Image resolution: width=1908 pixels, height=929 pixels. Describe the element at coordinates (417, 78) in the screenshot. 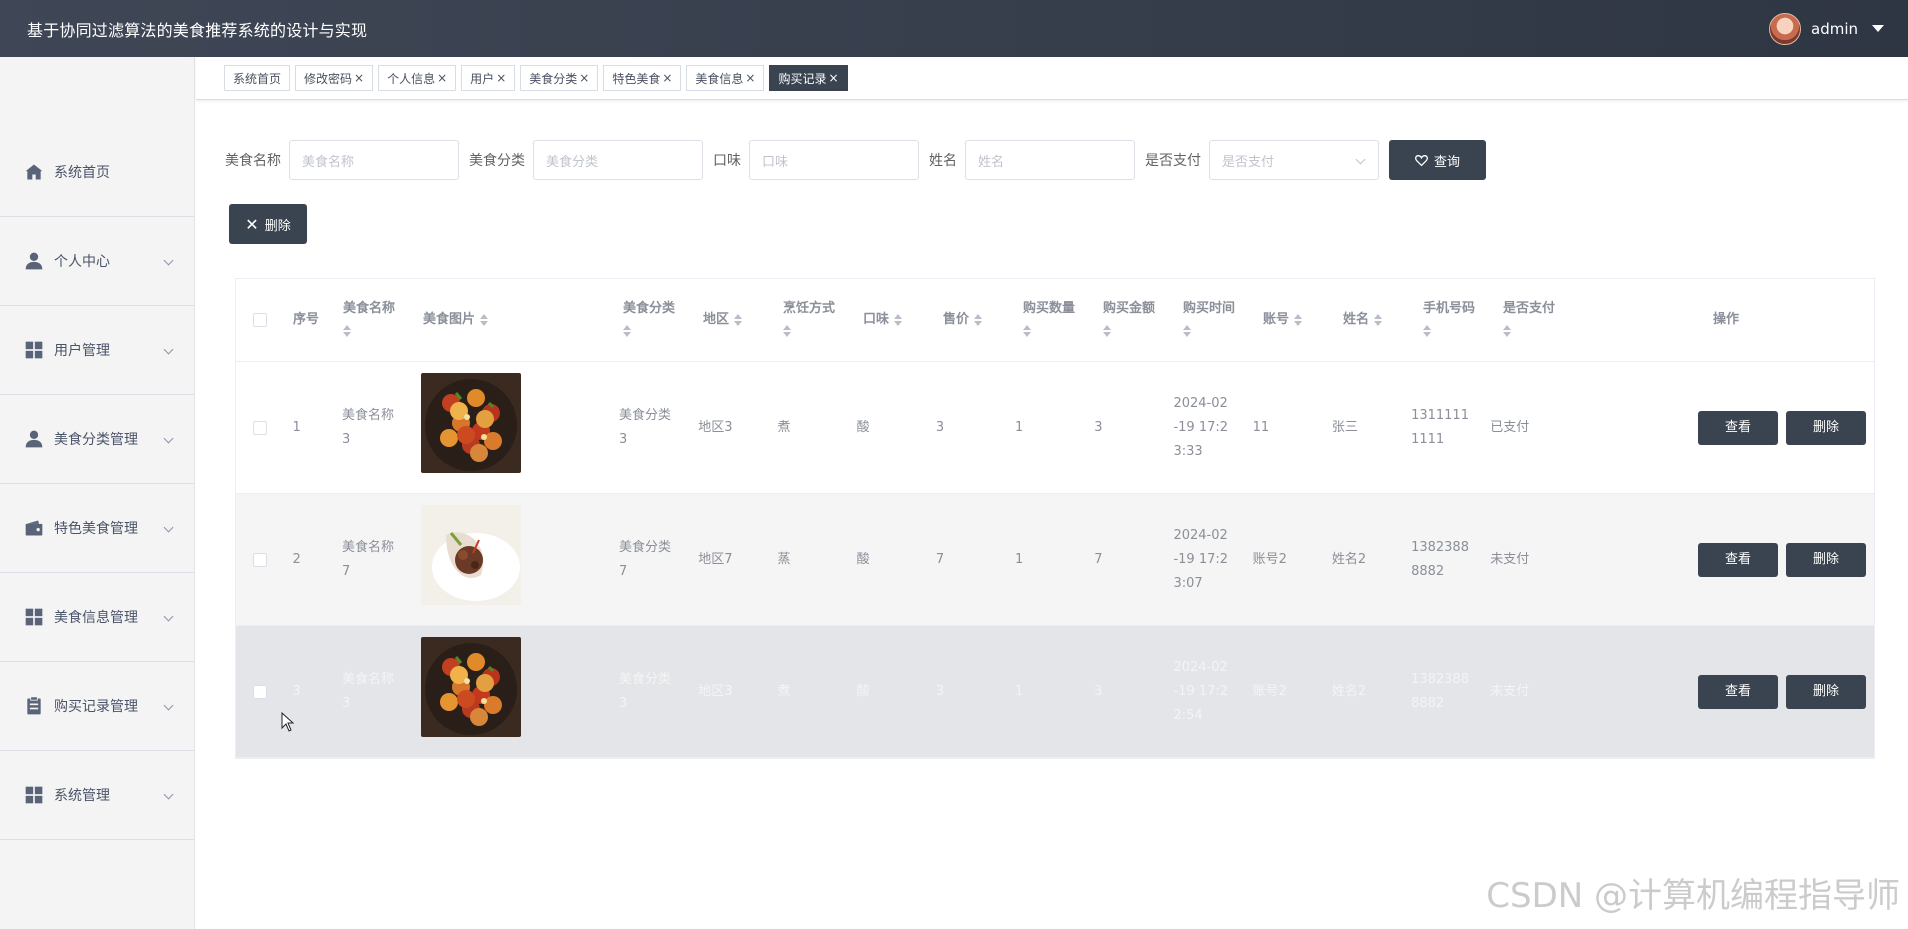

I see `tab-2: 个人信息 ×` at that location.